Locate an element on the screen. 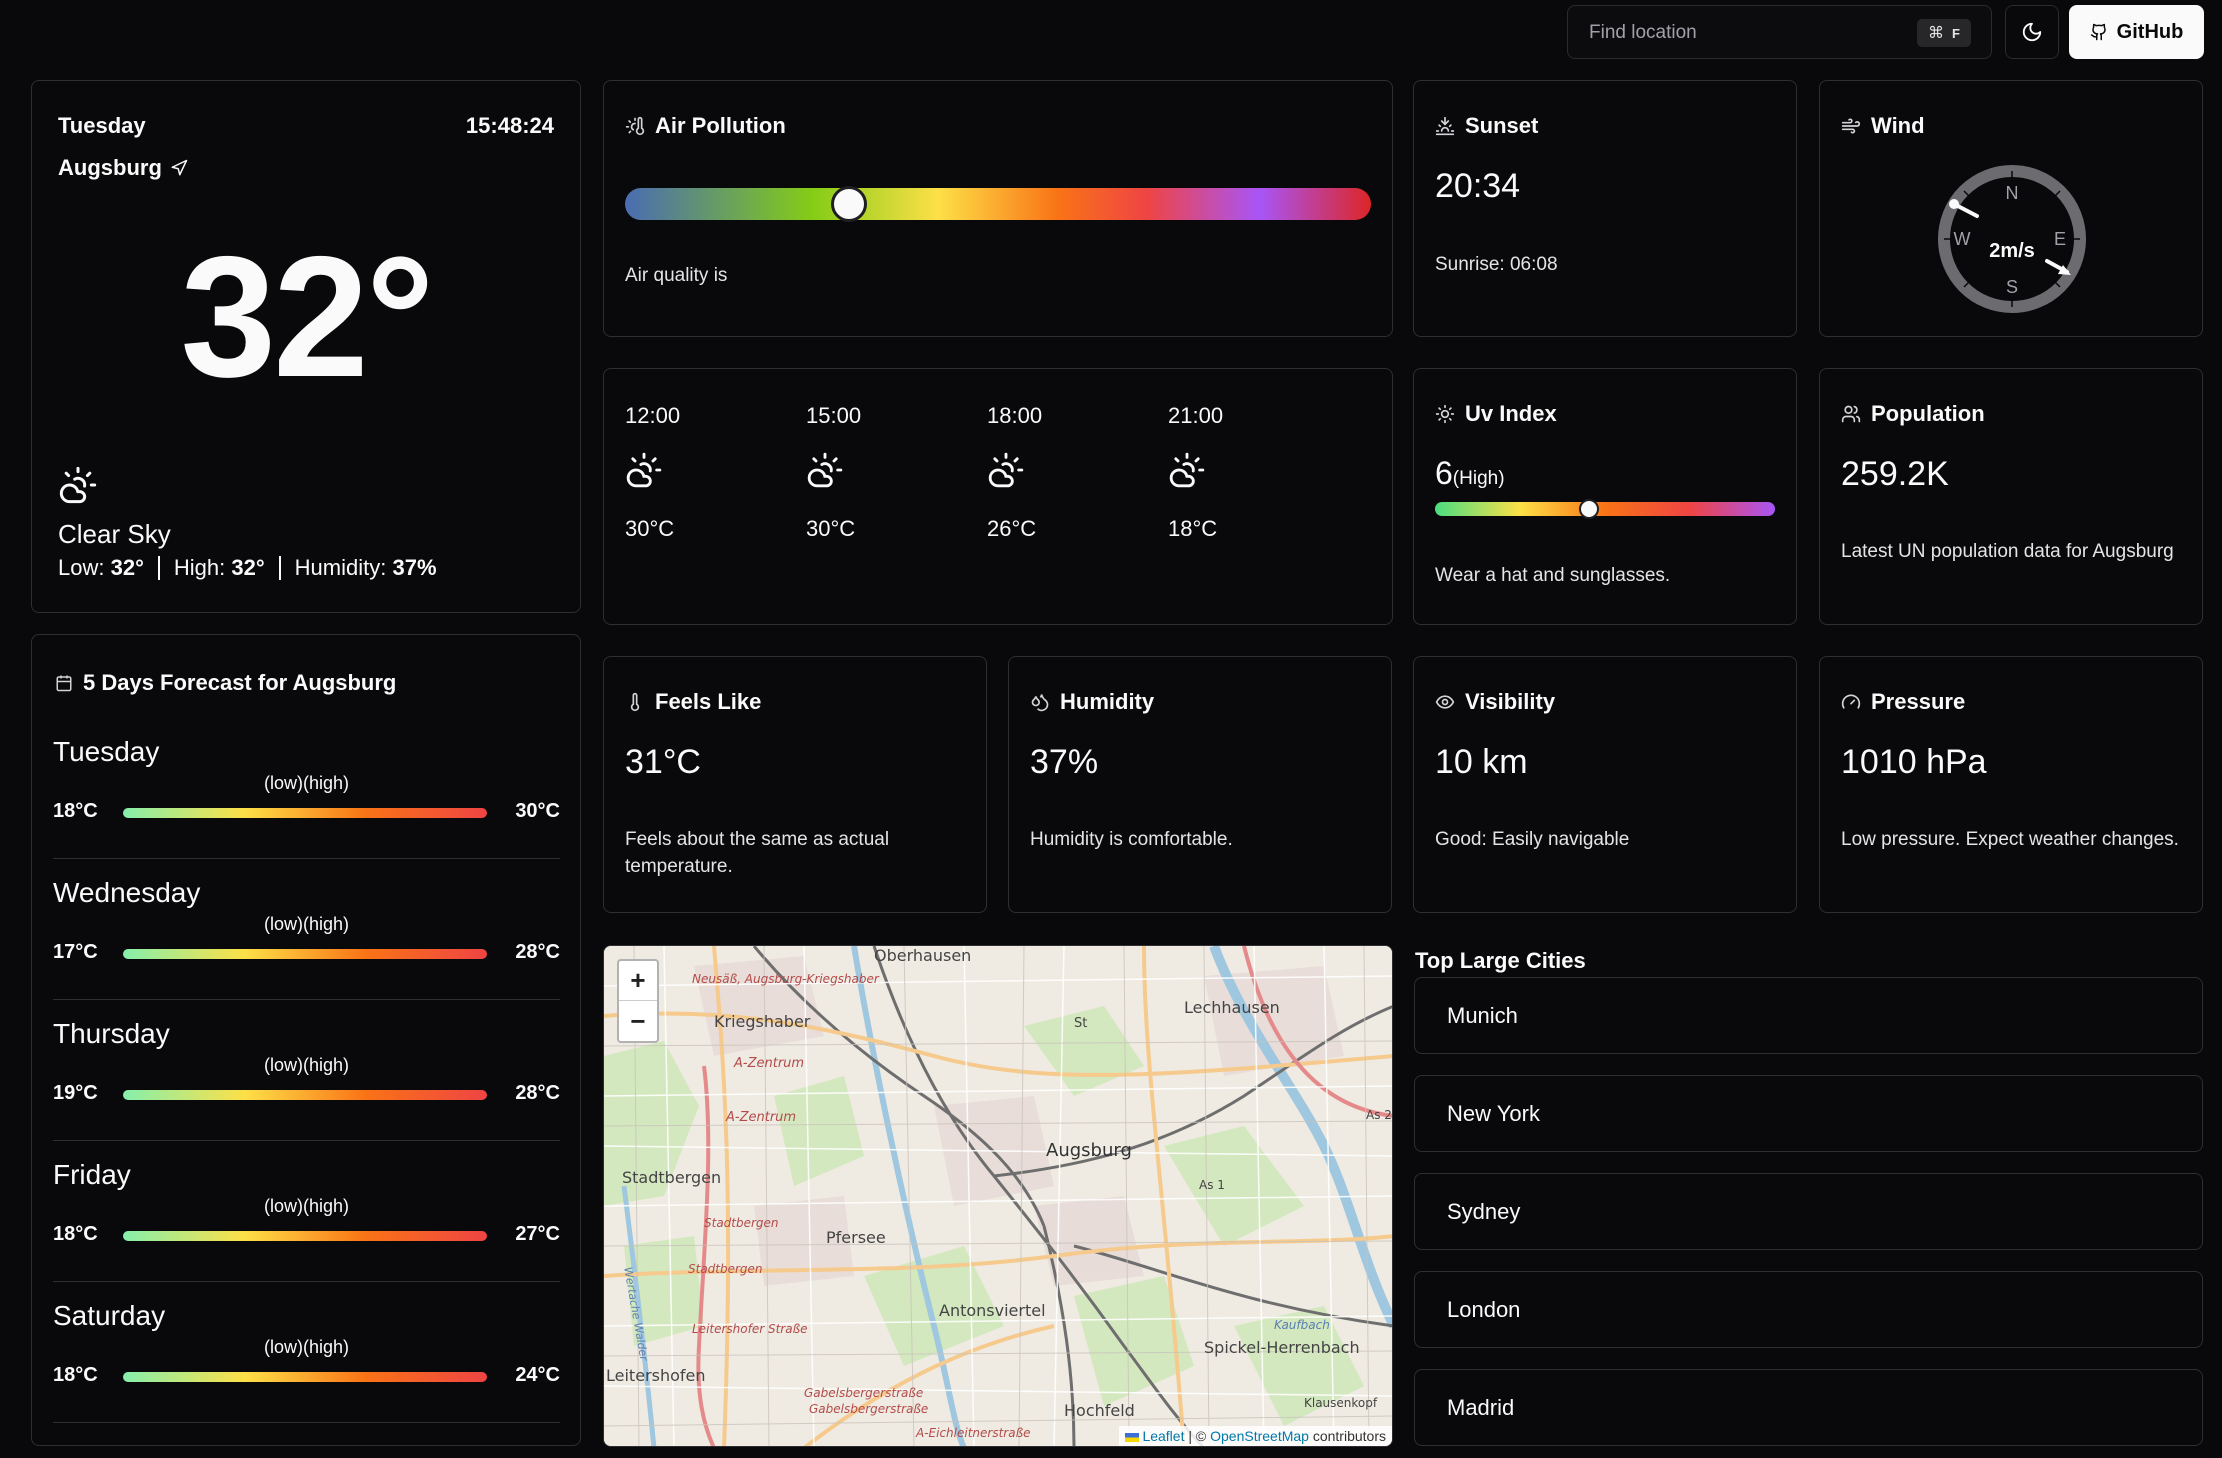 The width and height of the screenshot is (2222, 1458). hourly-item: 18:00 26°C is located at coordinates (1037, 472).